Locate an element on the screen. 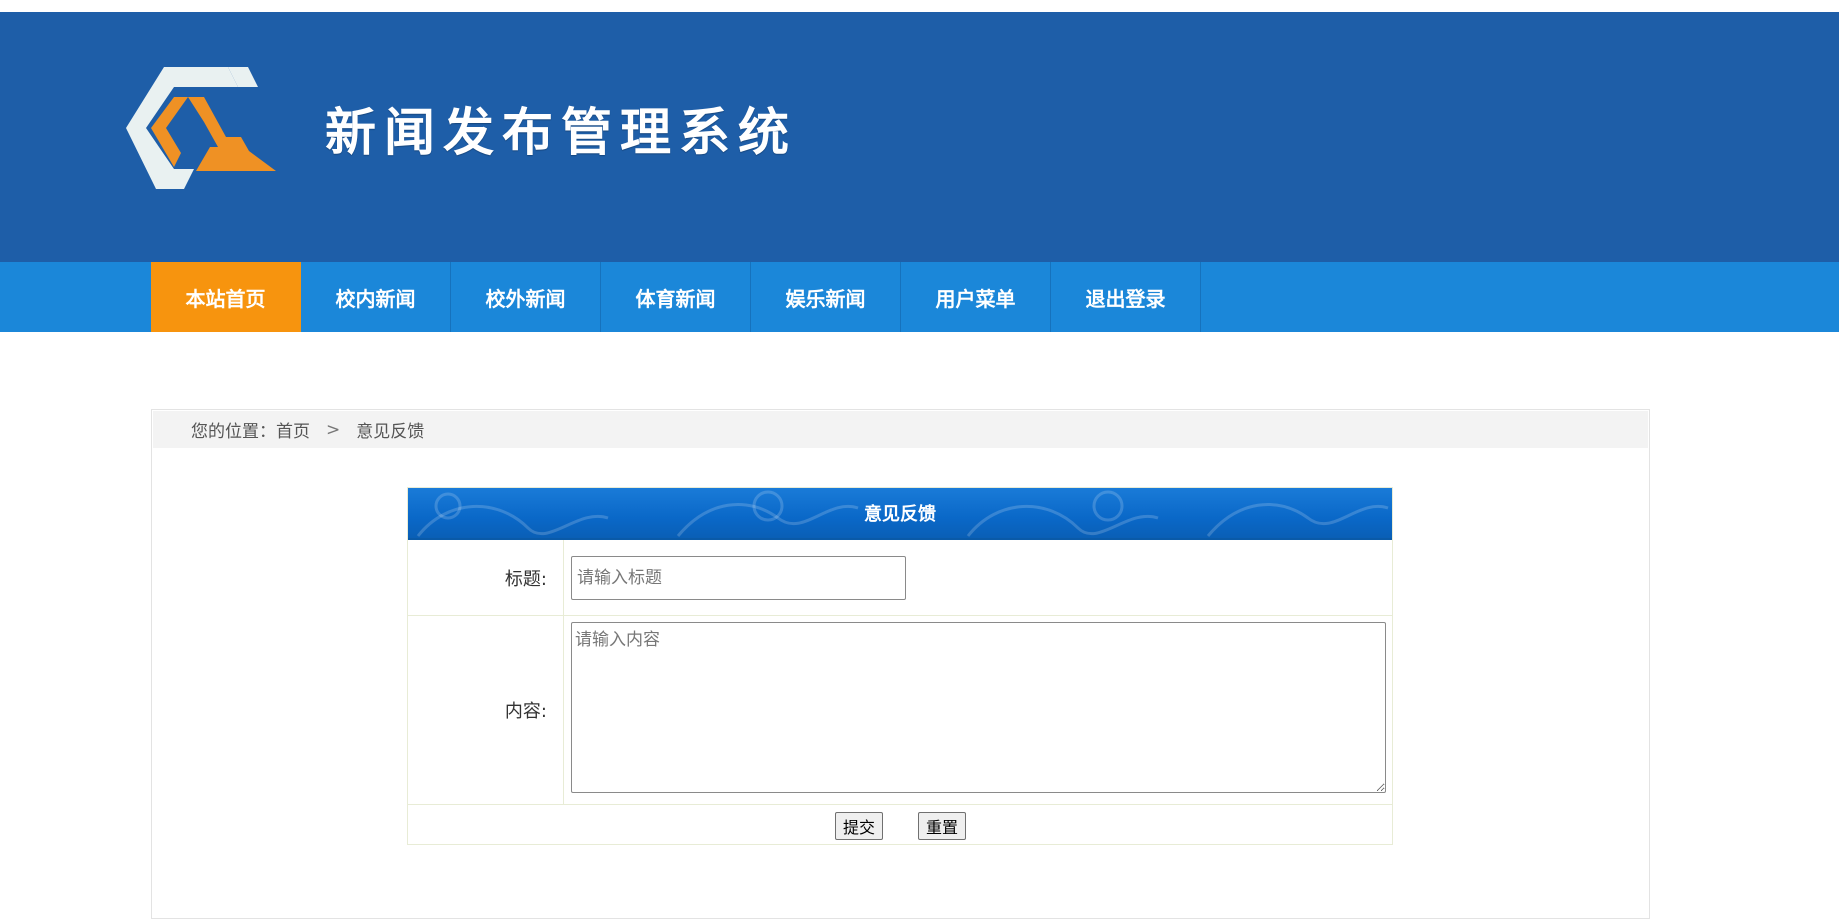 The width and height of the screenshot is (1839, 919). nav-item-entertainment-news: 娱乐新闻 is located at coordinates (826, 297).